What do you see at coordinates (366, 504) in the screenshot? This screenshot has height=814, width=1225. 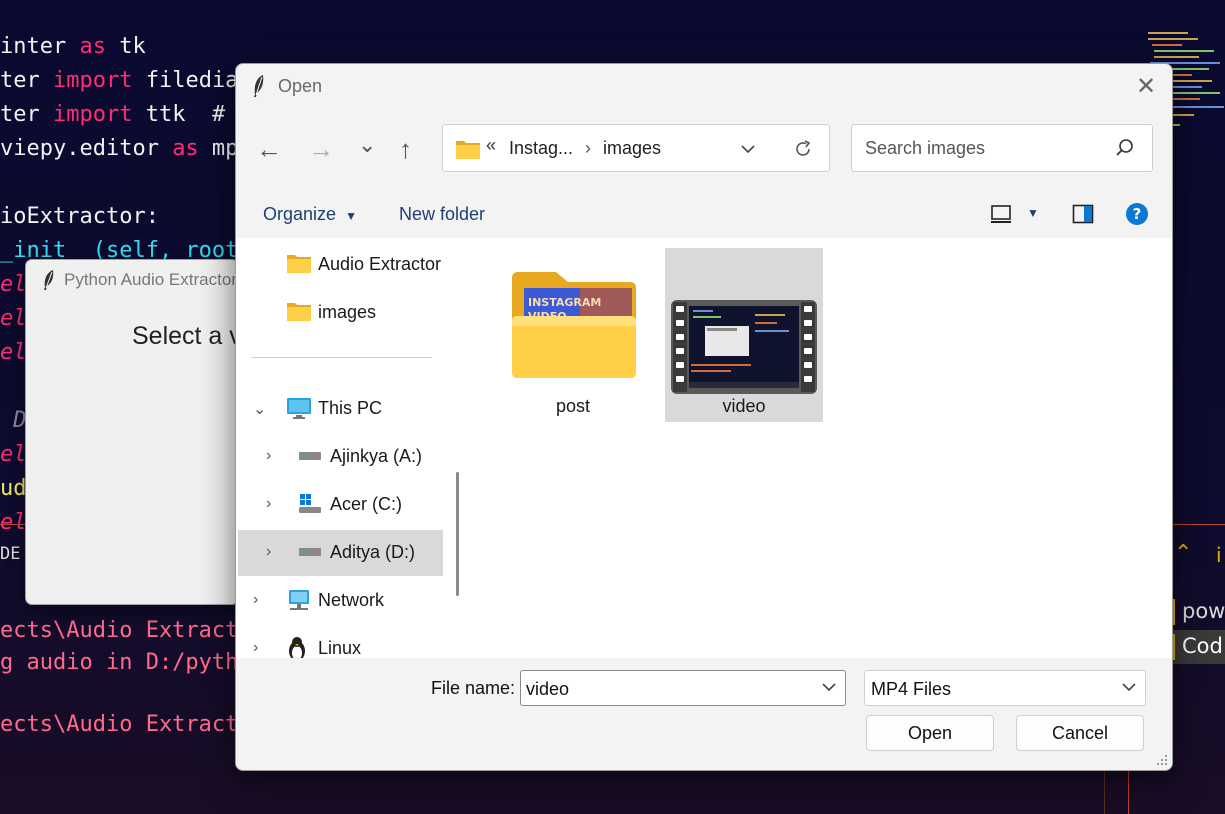 I see `nav-item-label: Acer (C:)` at bounding box center [366, 504].